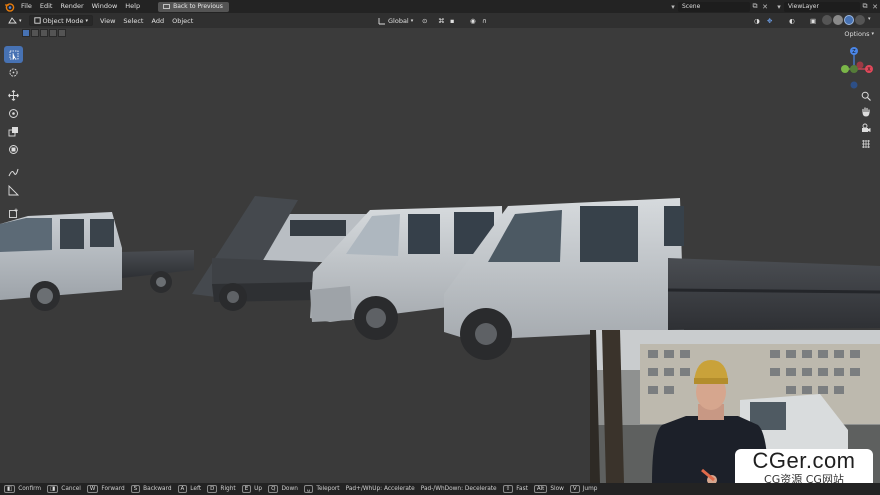 The height and width of the screenshot is (495, 880). What do you see at coordinates (522, 489) in the screenshot?
I see `status-label: Fast` at bounding box center [522, 489].